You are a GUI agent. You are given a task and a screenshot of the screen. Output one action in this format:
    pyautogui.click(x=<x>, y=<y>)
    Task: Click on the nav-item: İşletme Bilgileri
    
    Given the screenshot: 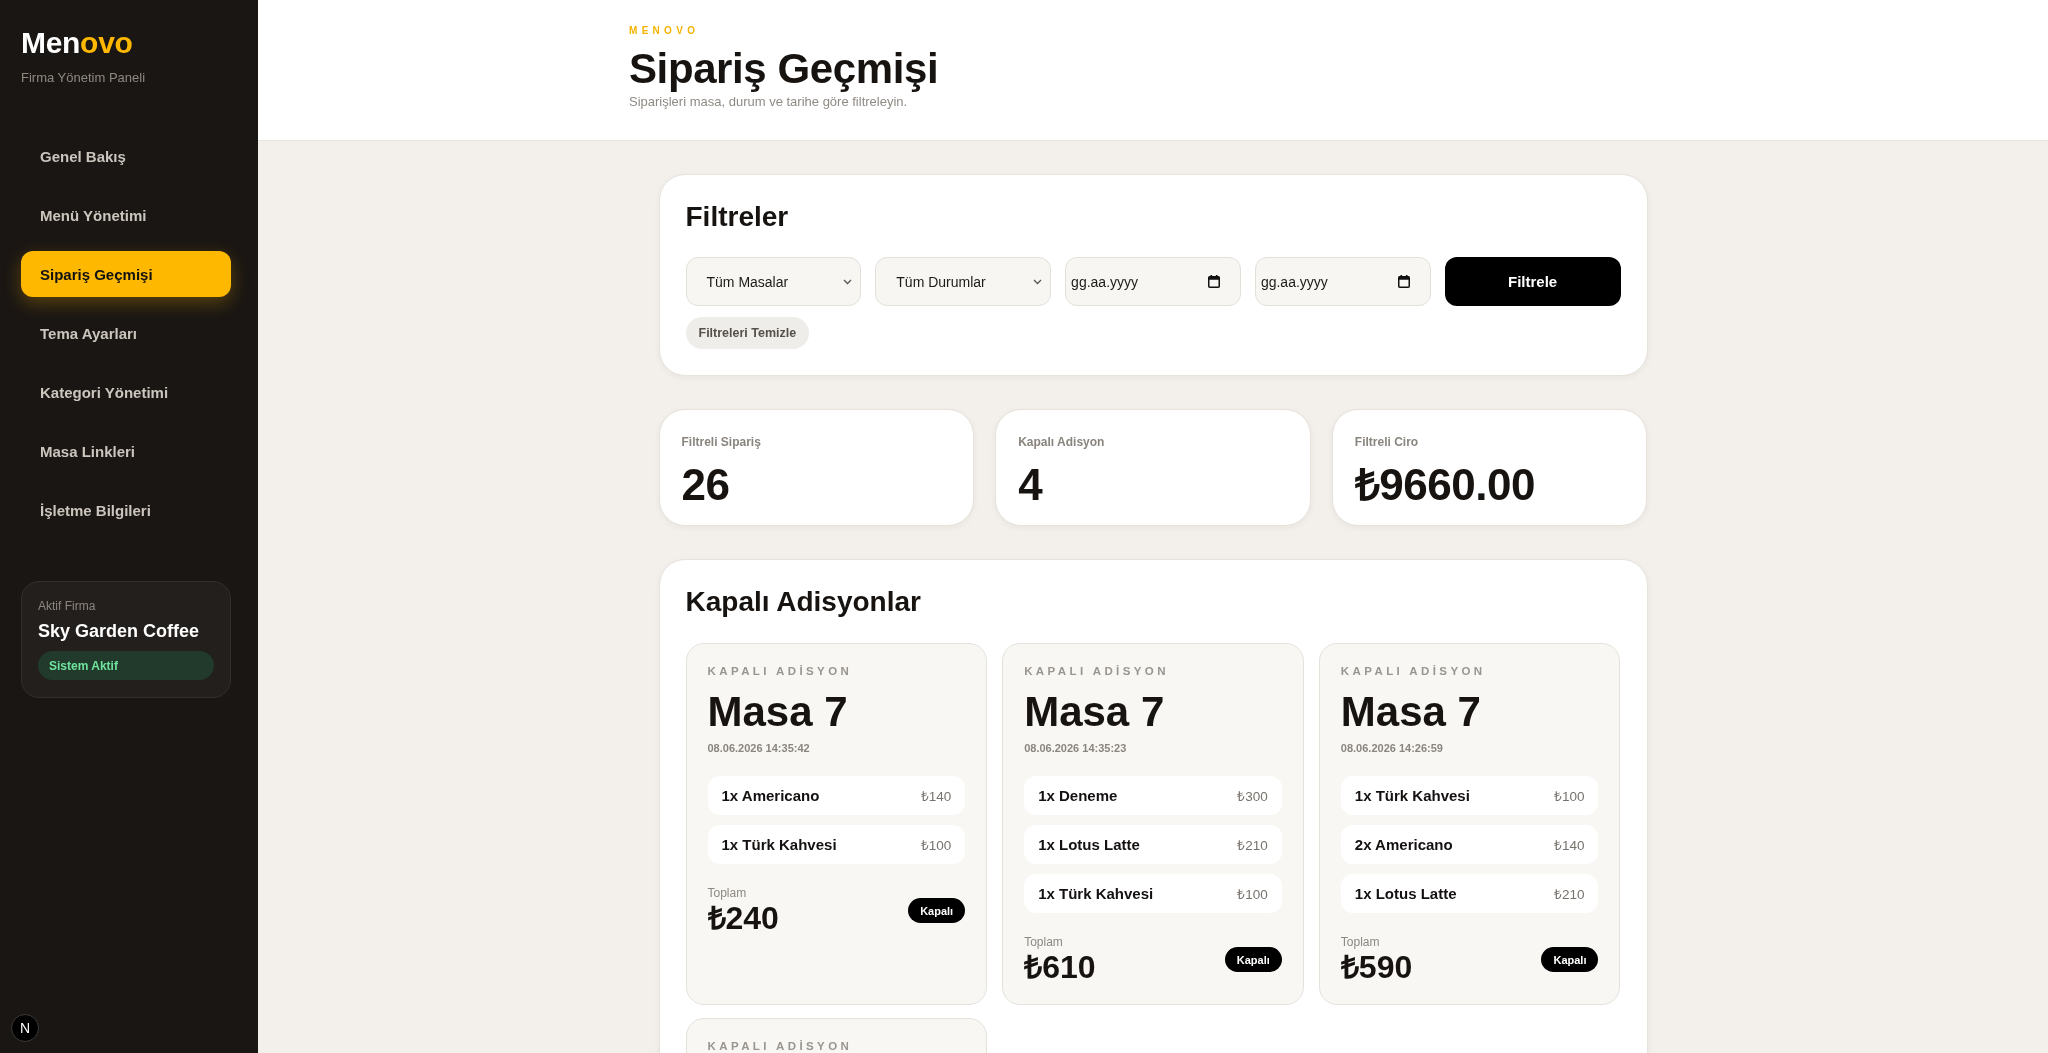 What is the action you would take?
    pyautogui.click(x=126, y=510)
    